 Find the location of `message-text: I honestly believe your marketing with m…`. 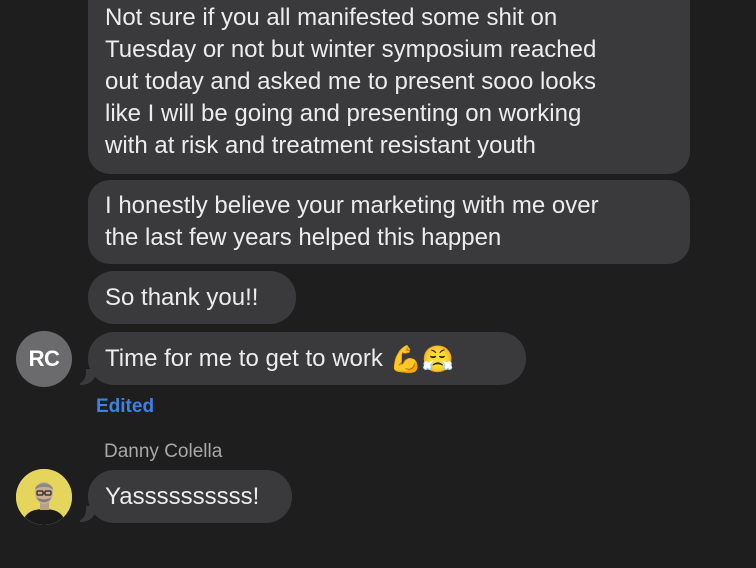

message-text: I honestly believe your marketing with m… is located at coordinates (352, 221).